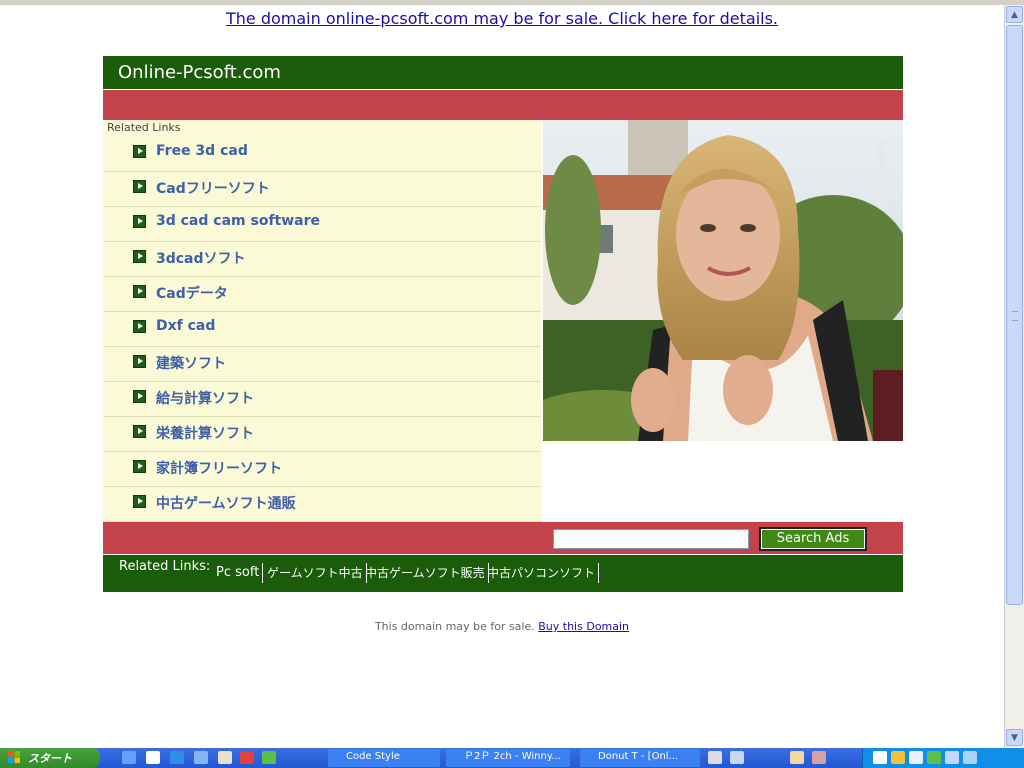 This screenshot has height=768, width=1024. Describe the element at coordinates (219, 468) in the screenshot. I see `related-link-label: 家計簿フリーソフト` at that location.